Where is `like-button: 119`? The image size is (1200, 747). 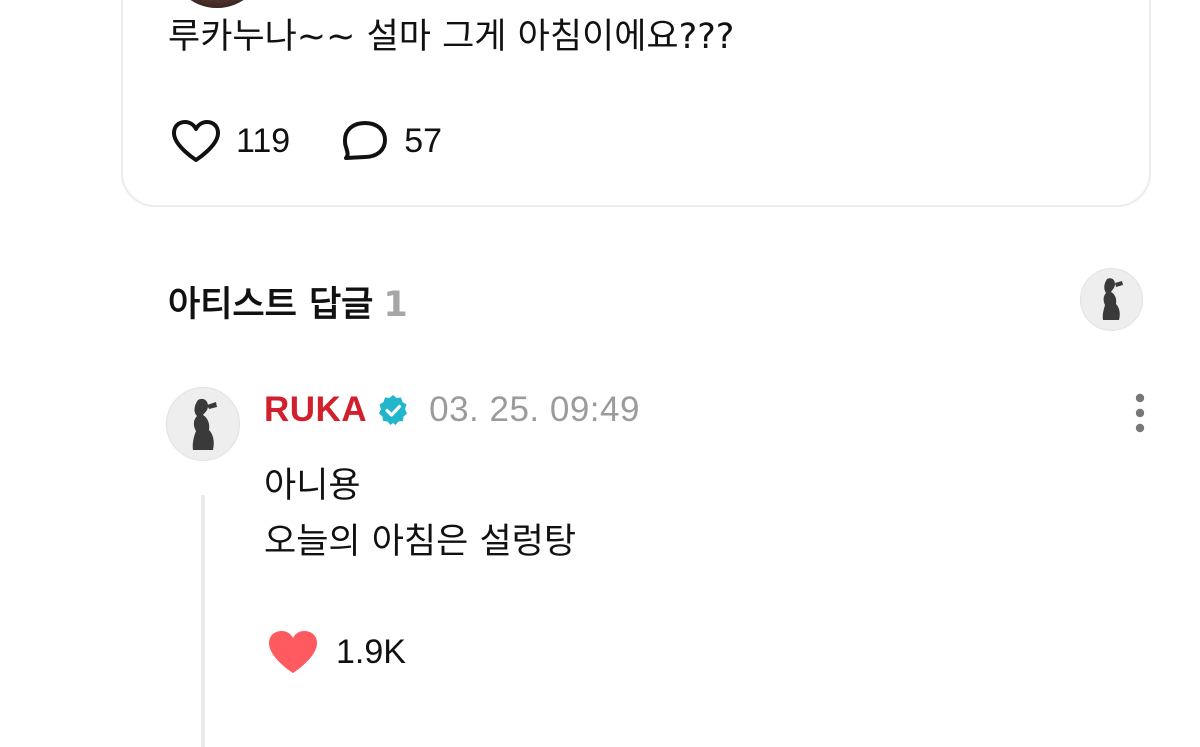
like-button: 119 is located at coordinates (230, 141).